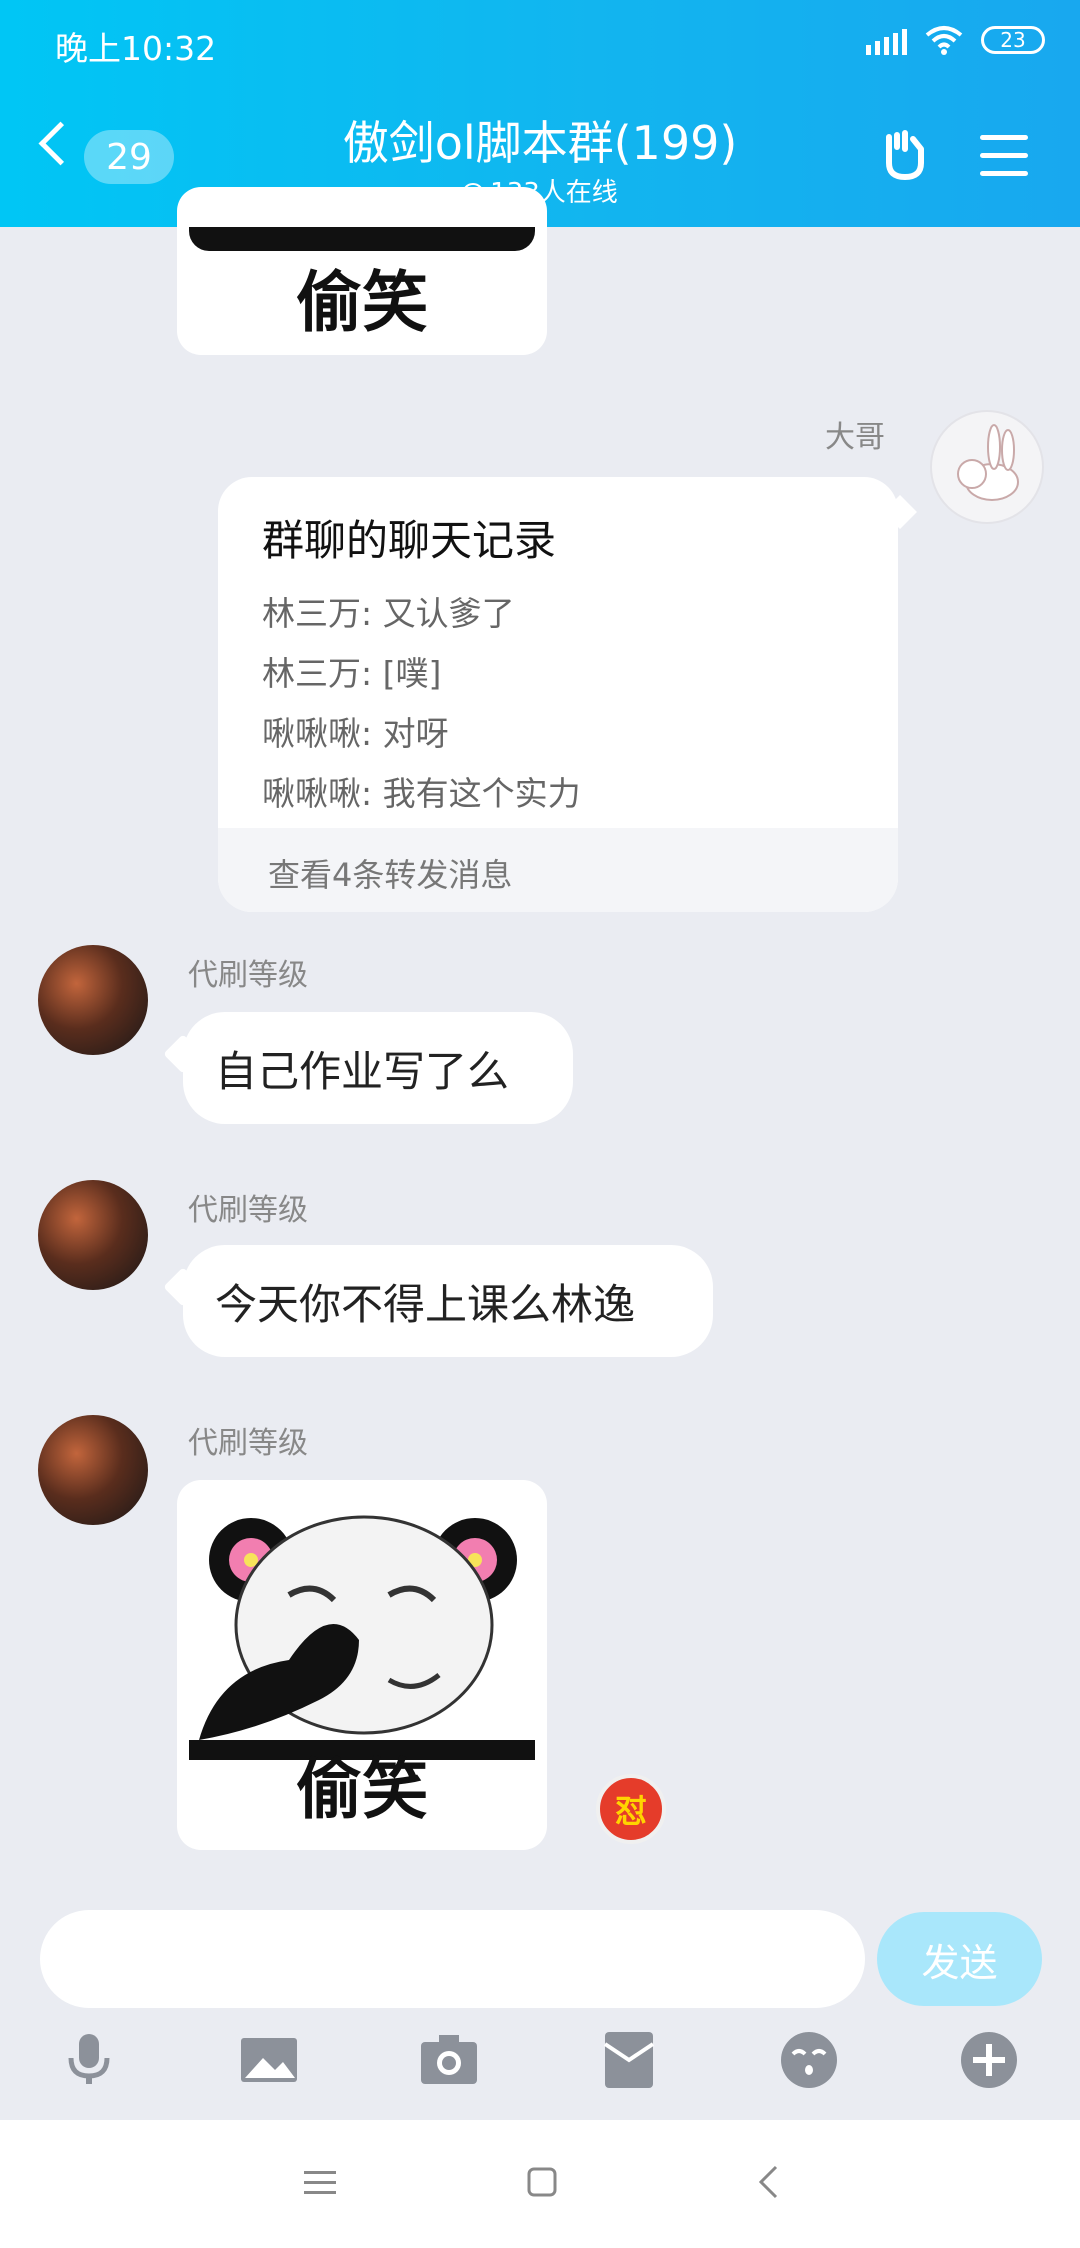 The image size is (1080, 2248). Describe the element at coordinates (540, 2070) in the screenshot. I see `input-toolbar` at that location.